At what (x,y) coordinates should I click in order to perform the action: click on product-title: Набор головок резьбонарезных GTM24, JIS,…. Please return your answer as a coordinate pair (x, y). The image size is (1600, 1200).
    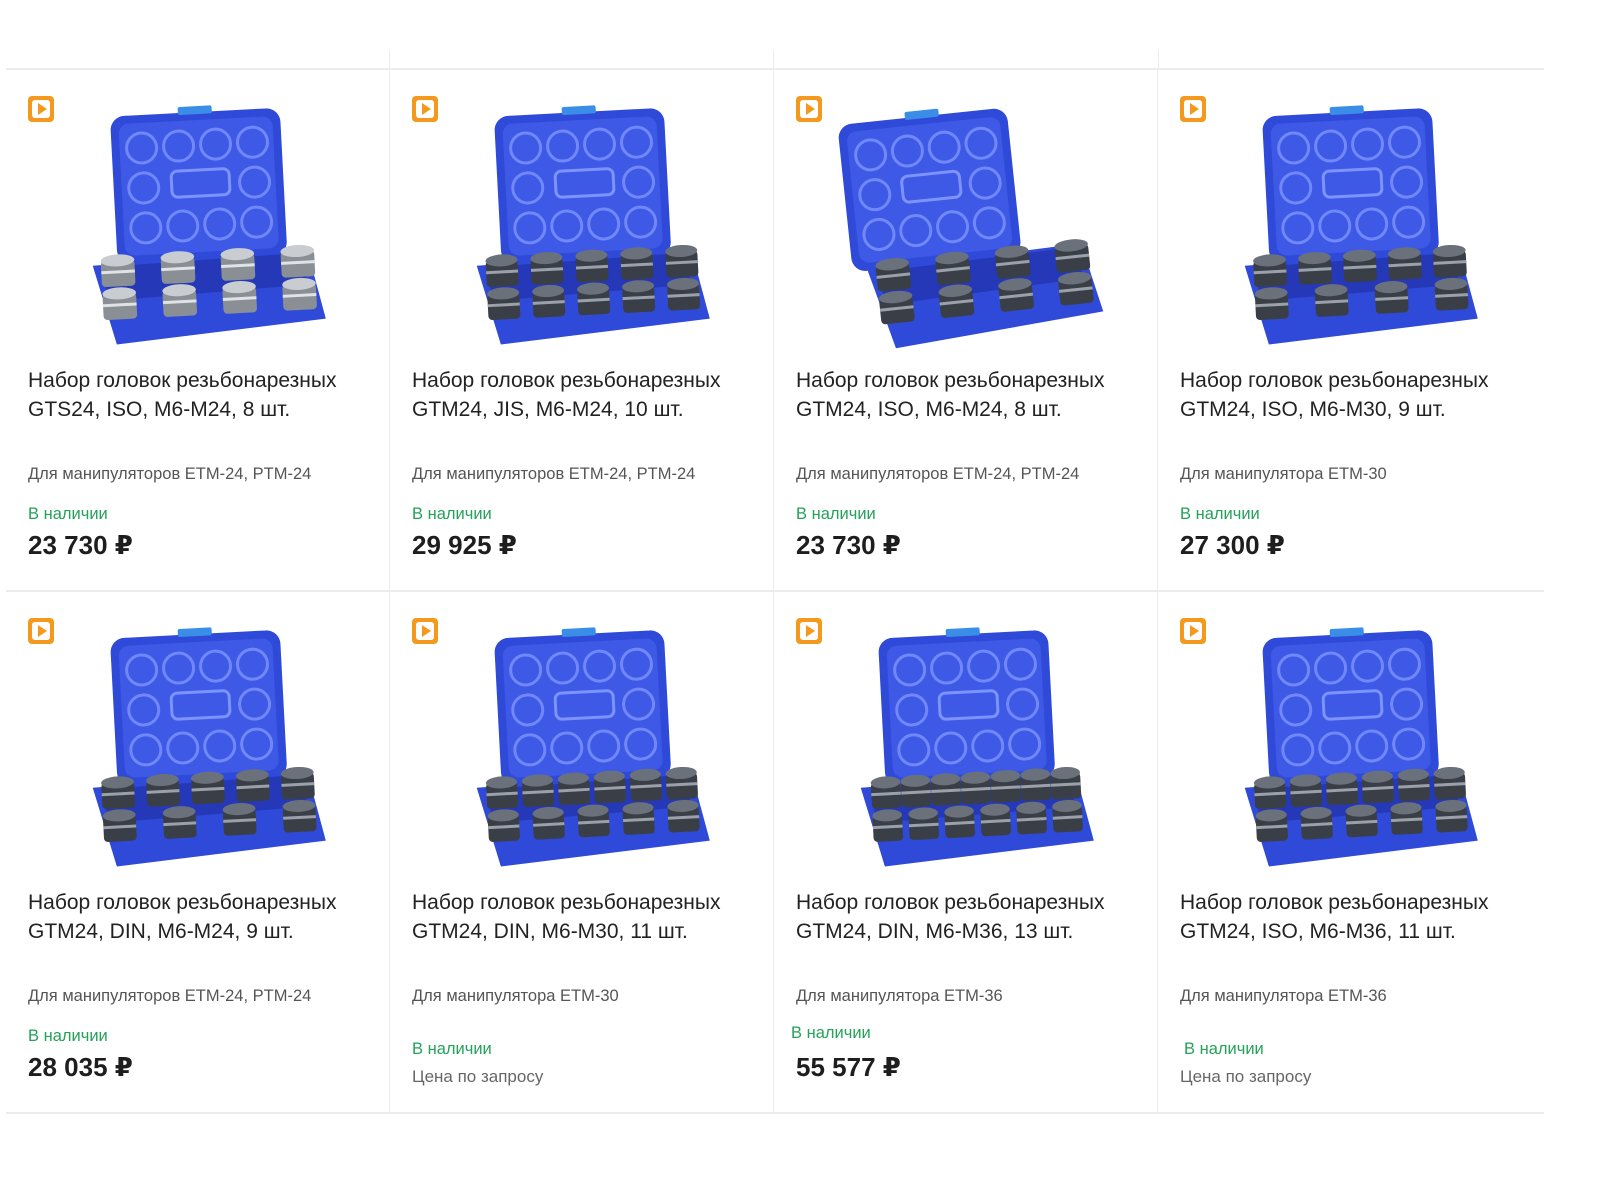
    Looking at the image, I should click on (582, 395).